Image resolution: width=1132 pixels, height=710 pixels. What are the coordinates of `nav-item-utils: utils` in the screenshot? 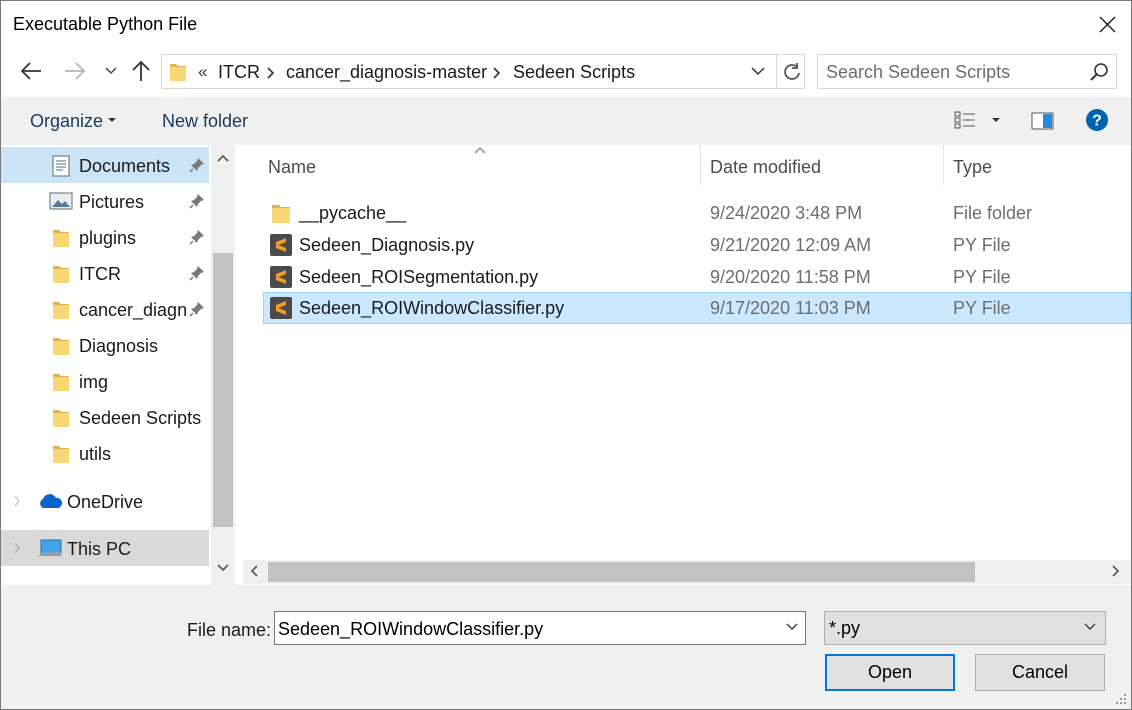 It's located at (105, 453).